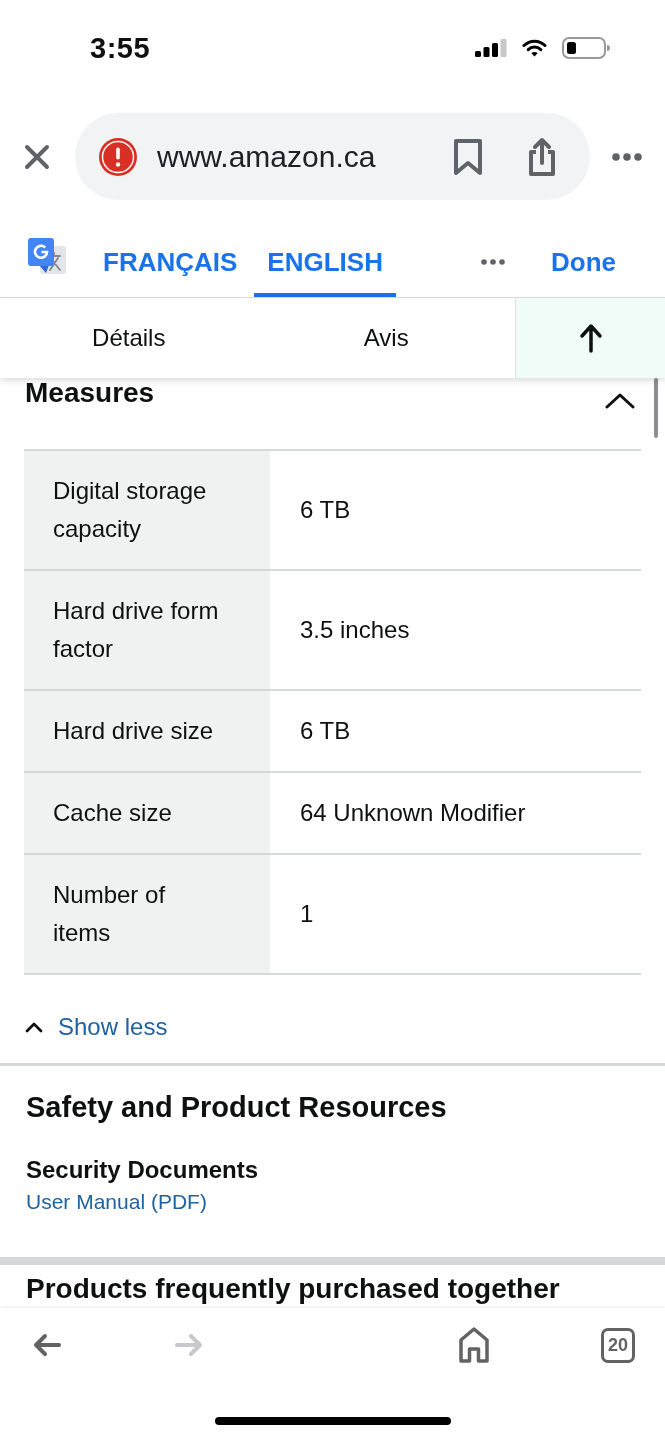 This screenshot has height=1440, width=665. Describe the element at coordinates (618, 1345) in the screenshot. I see `tabs-button: 20` at that location.